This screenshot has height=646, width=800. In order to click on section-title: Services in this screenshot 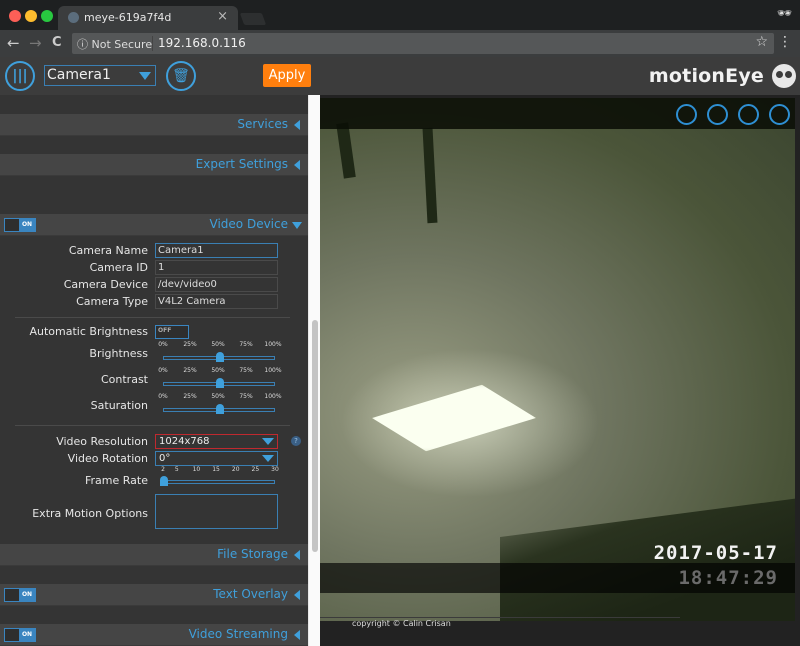, I will do `click(262, 124)`.